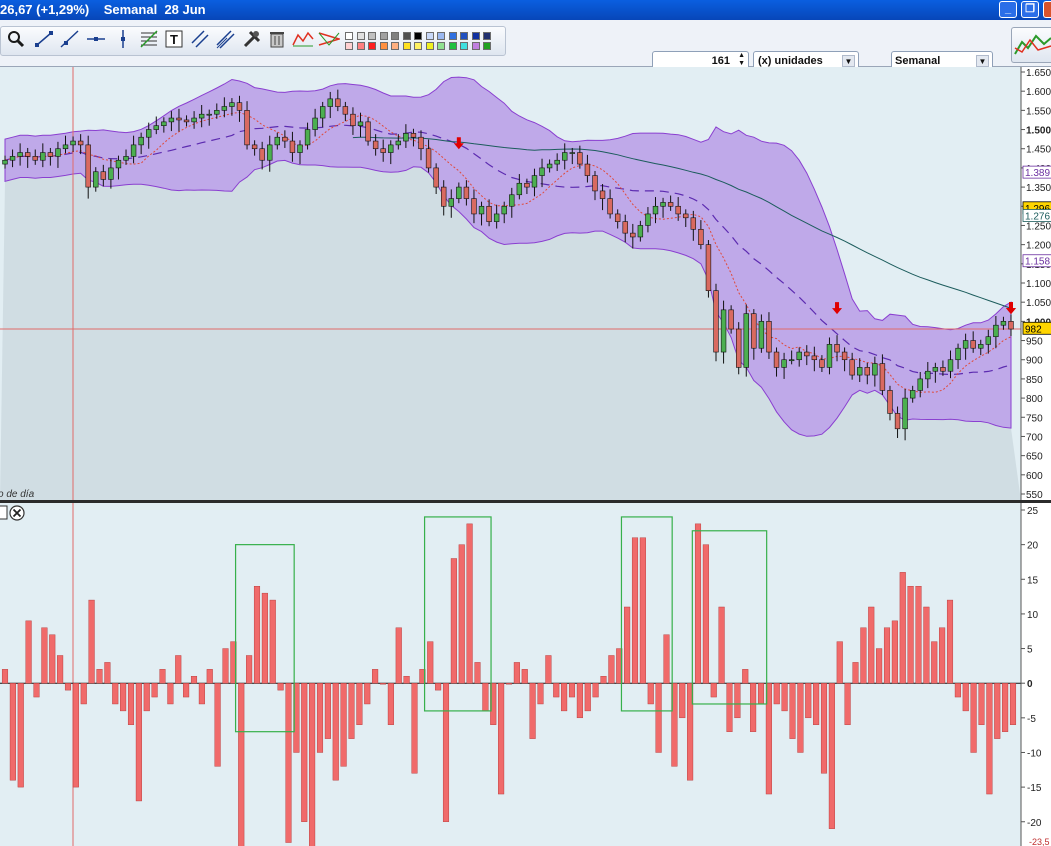  What do you see at coordinates (44, 40) in the screenshot?
I see `line-icon` at bounding box center [44, 40].